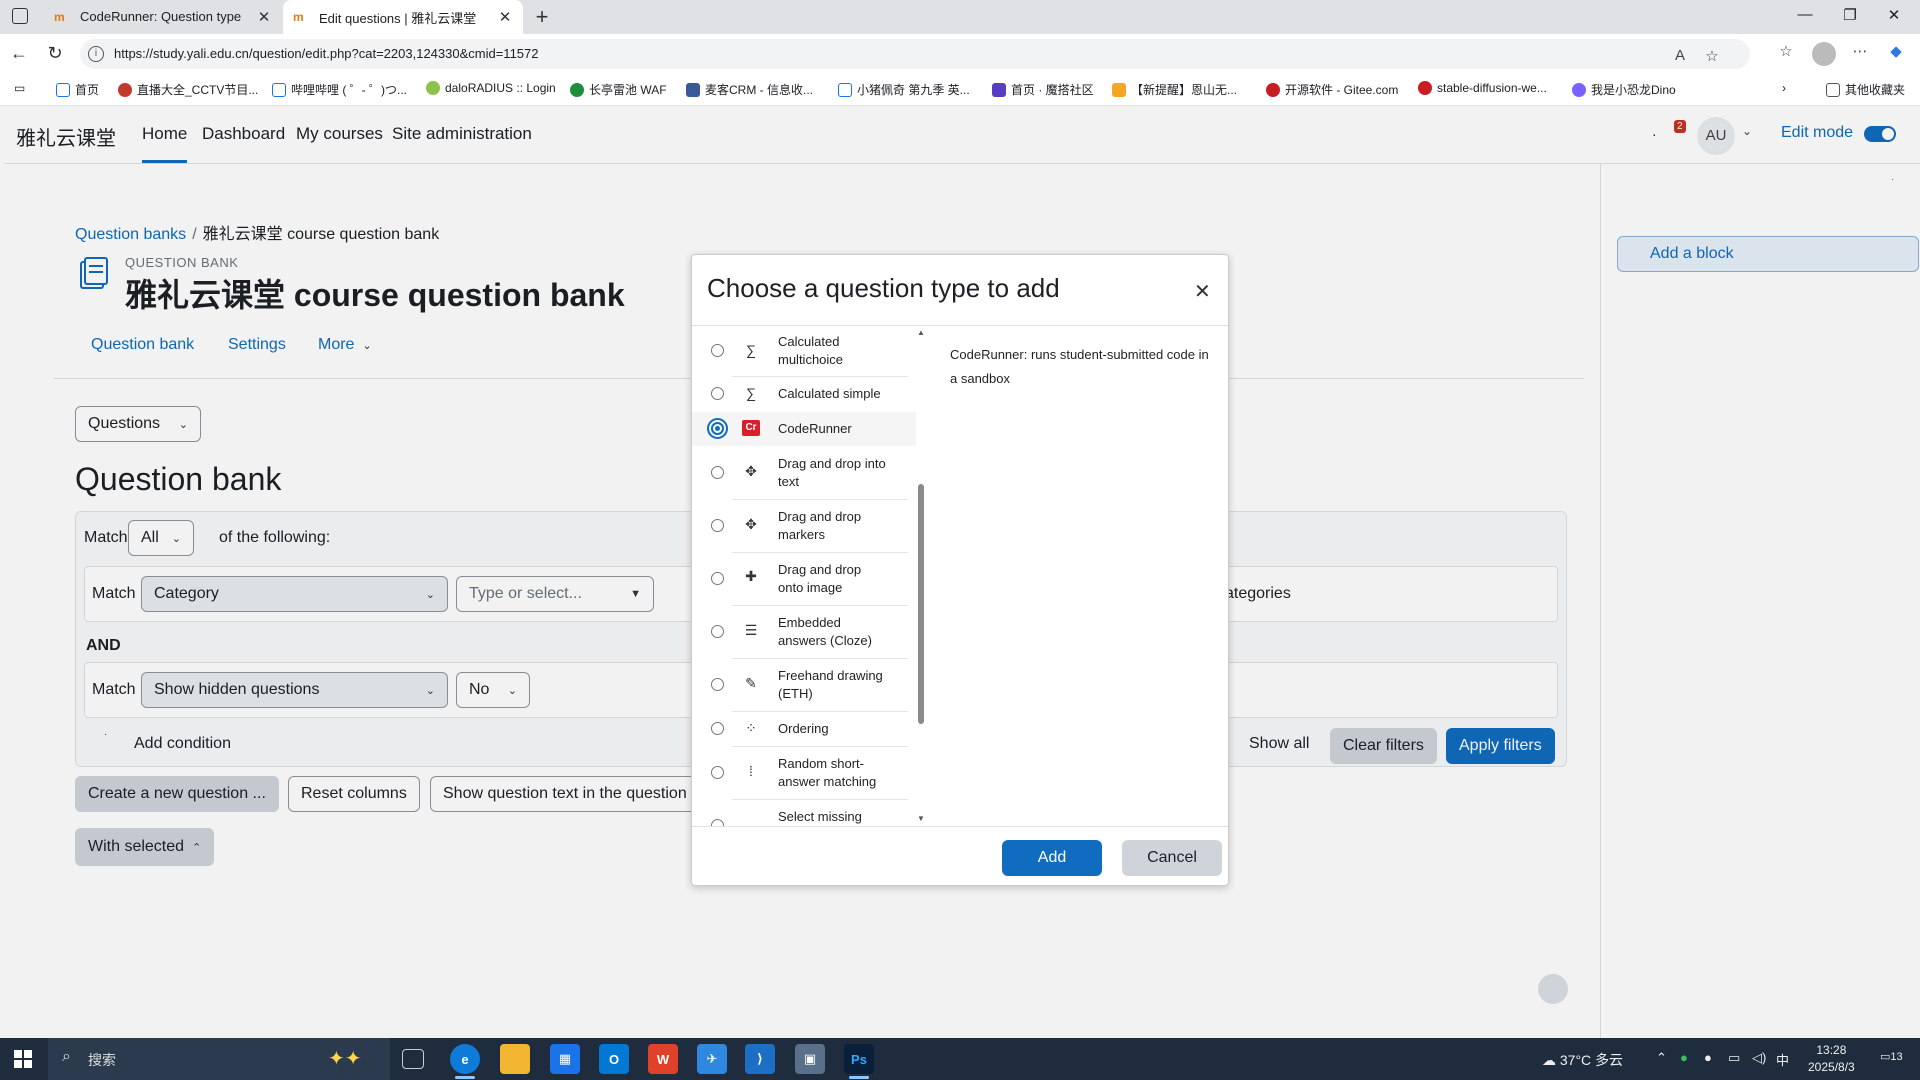  What do you see at coordinates (491, 88) in the screenshot?
I see `bookmark-item: daloRADIUS :: Login` at bounding box center [491, 88].